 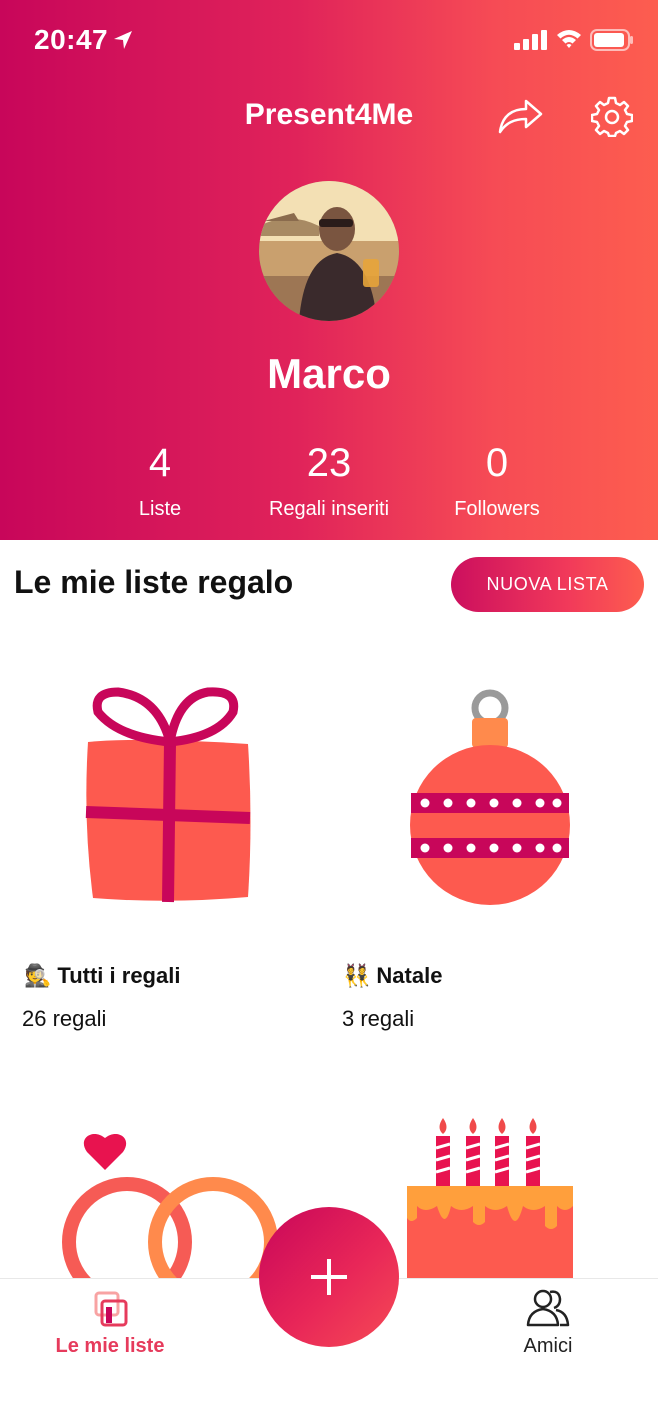 What do you see at coordinates (119, 975) in the screenshot?
I see `list-title-text: Tutti i regali` at bounding box center [119, 975].